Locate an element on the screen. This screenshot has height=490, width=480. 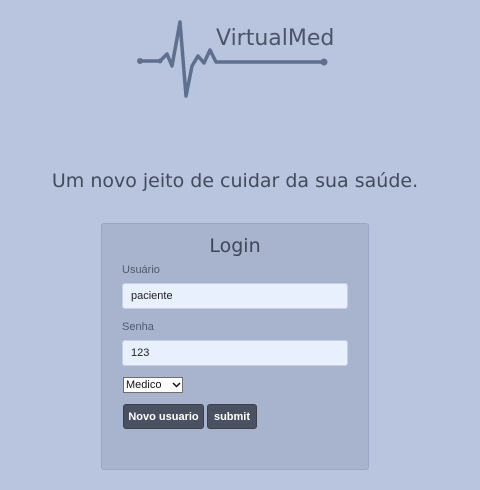
username-input is located at coordinates (235, 296).